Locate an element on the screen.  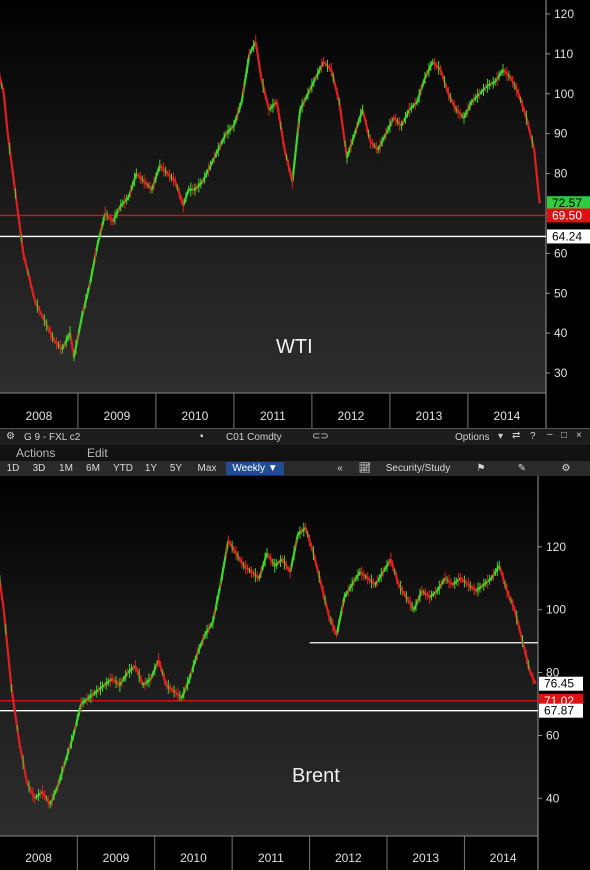
frequency-label: Weekly is located at coordinates (248, 468).